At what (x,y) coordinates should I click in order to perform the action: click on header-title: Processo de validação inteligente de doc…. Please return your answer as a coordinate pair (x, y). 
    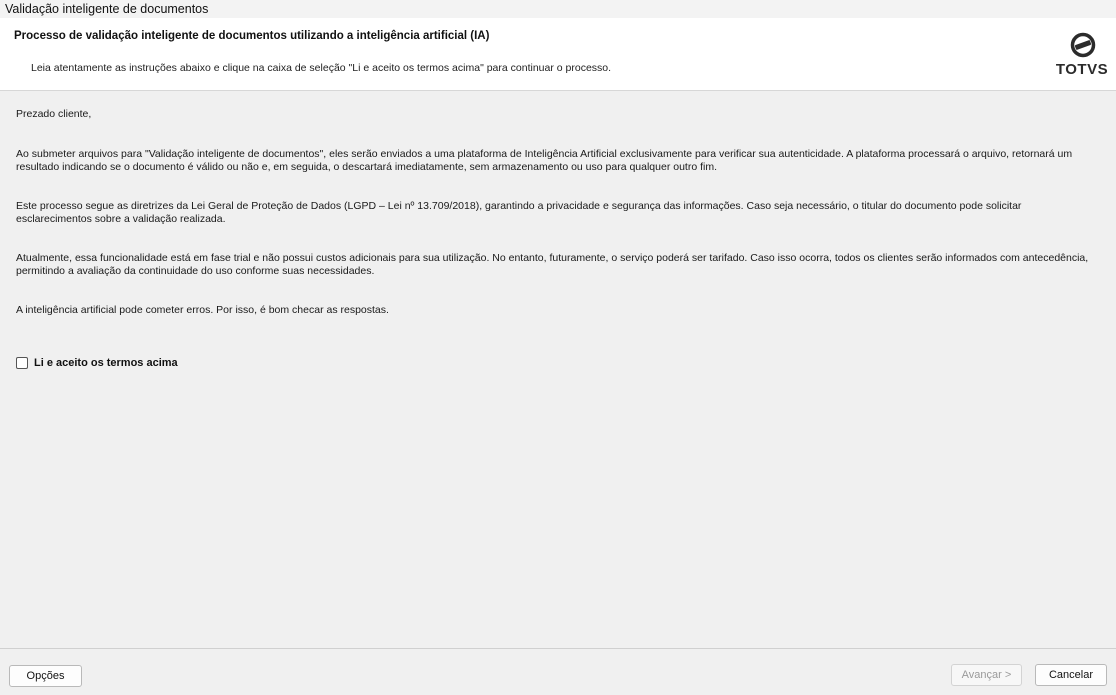
    Looking at the image, I should click on (252, 36).